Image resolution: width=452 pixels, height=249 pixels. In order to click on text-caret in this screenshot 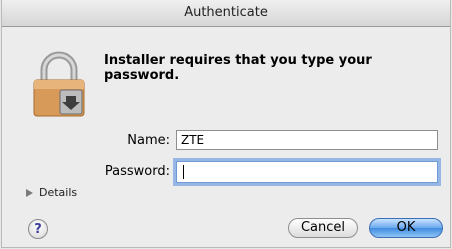, I will do `click(183, 172)`.